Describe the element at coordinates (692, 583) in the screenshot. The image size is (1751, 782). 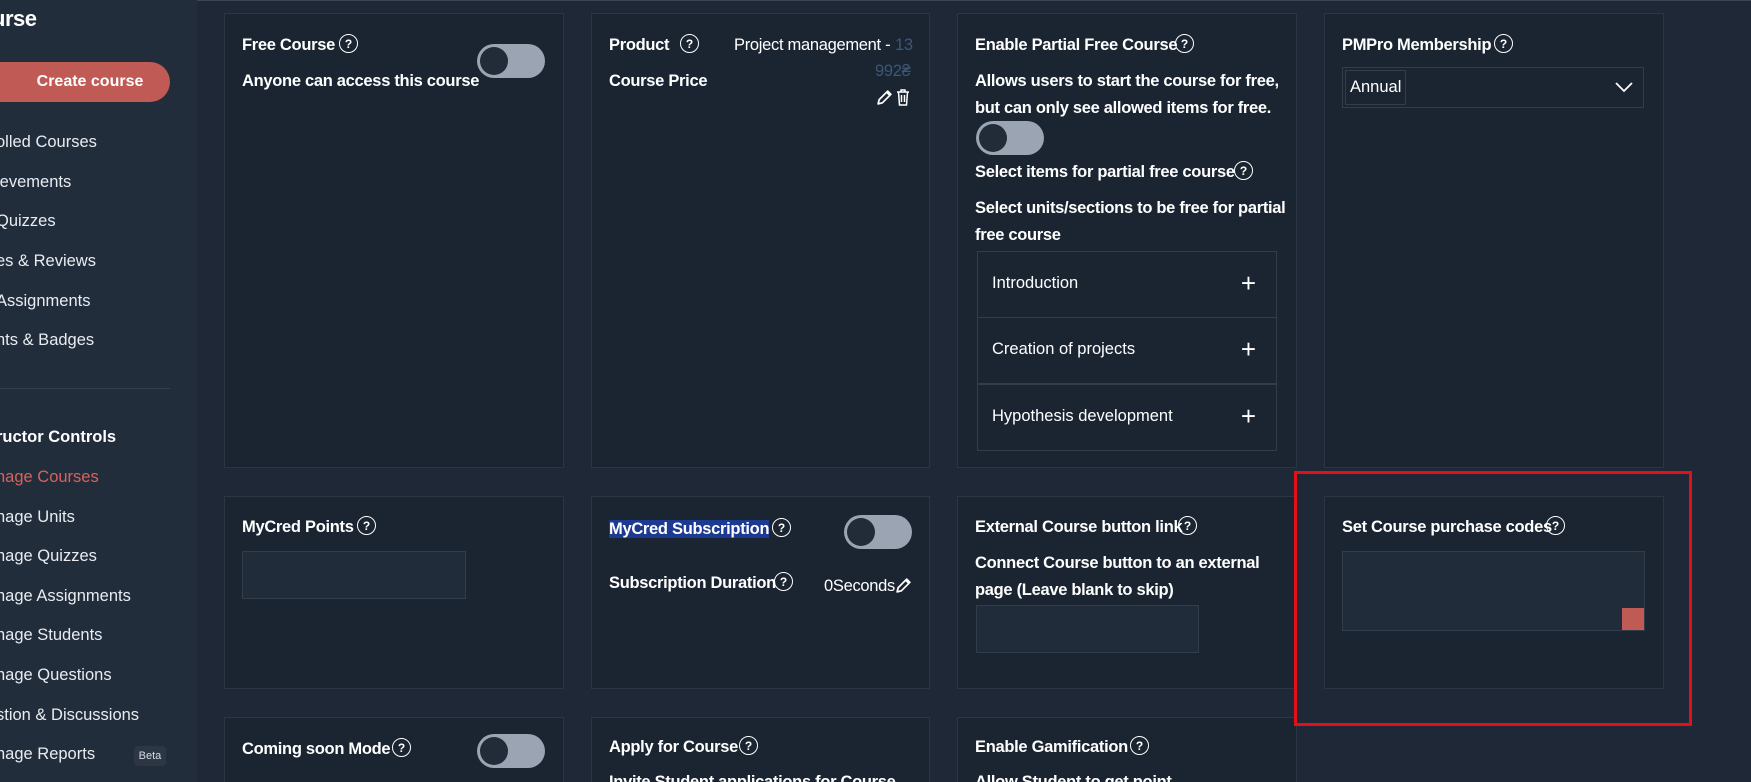
I see `subscription-duration-label: Subscription Duration` at that location.